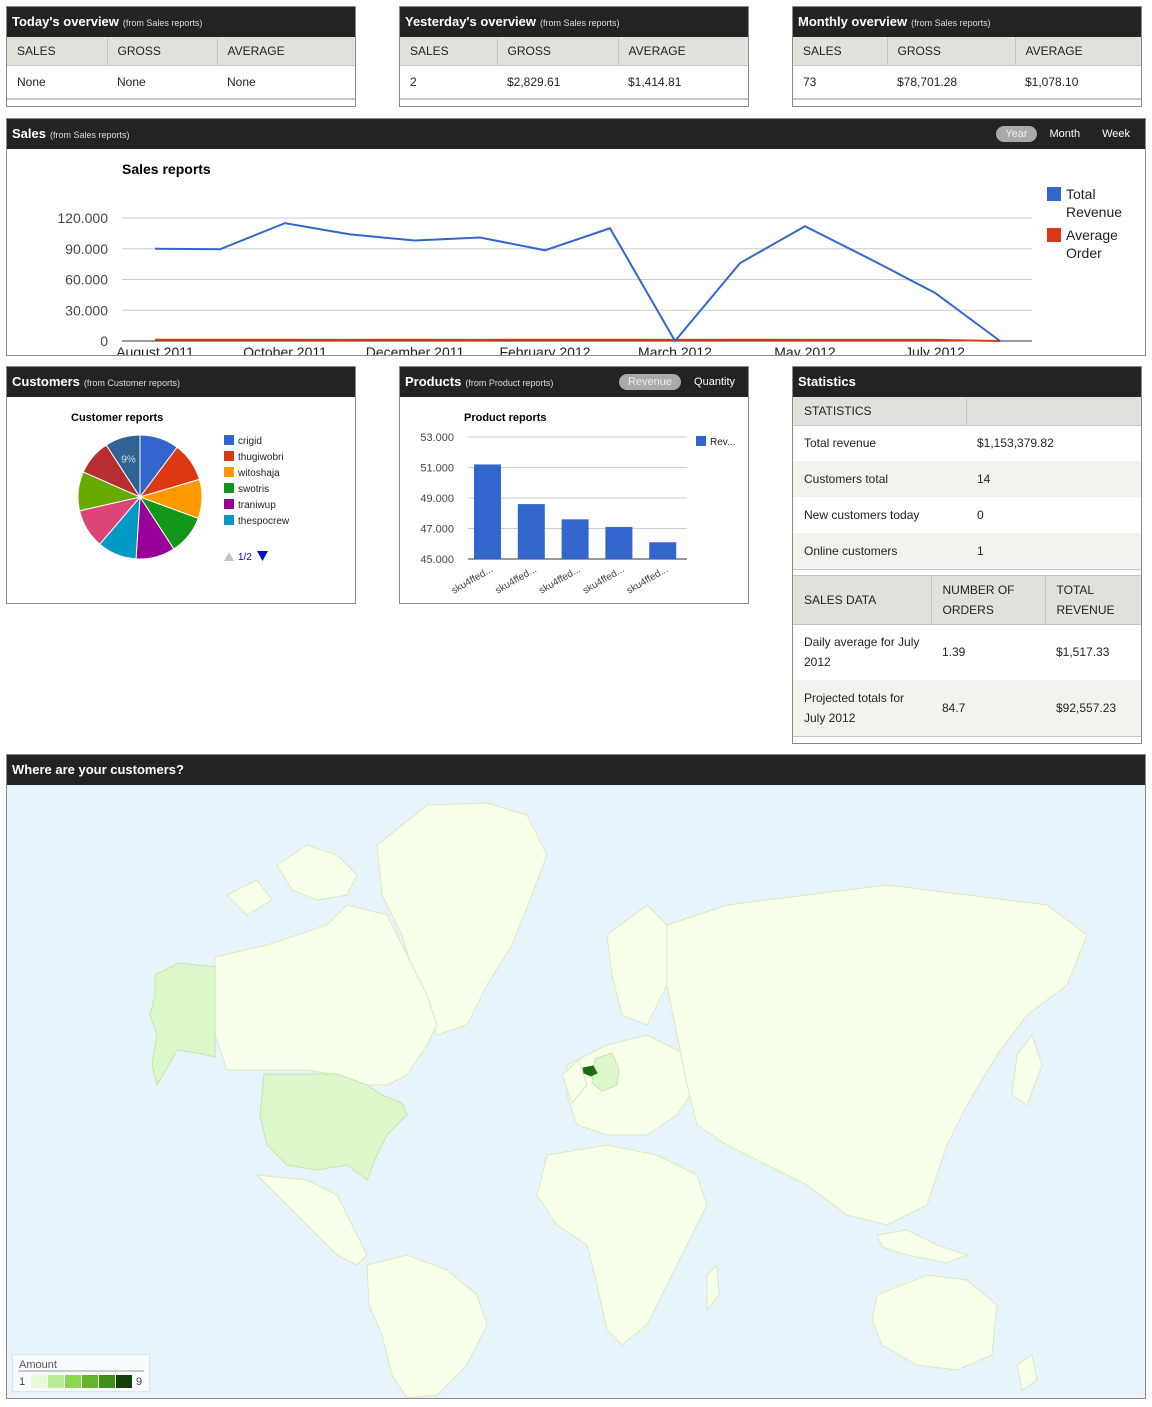 The width and height of the screenshot is (1152, 1407). I want to click on map-legend: Amount 1 9, so click(81, 1373).